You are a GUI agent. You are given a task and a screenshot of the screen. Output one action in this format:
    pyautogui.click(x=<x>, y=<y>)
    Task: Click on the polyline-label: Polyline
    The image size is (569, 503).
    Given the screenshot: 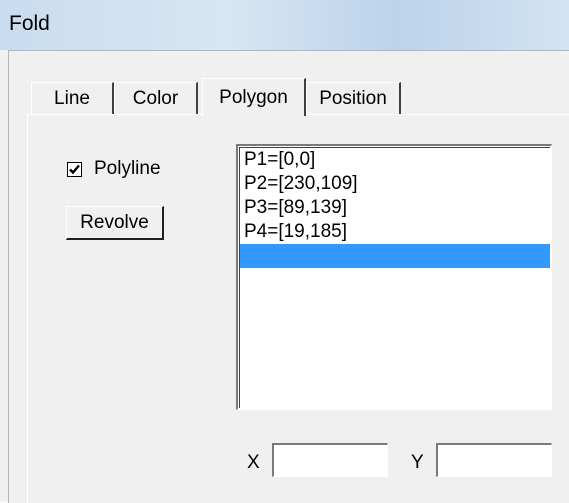 What is the action you would take?
    pyautogui.click(x=127, y=168)
    